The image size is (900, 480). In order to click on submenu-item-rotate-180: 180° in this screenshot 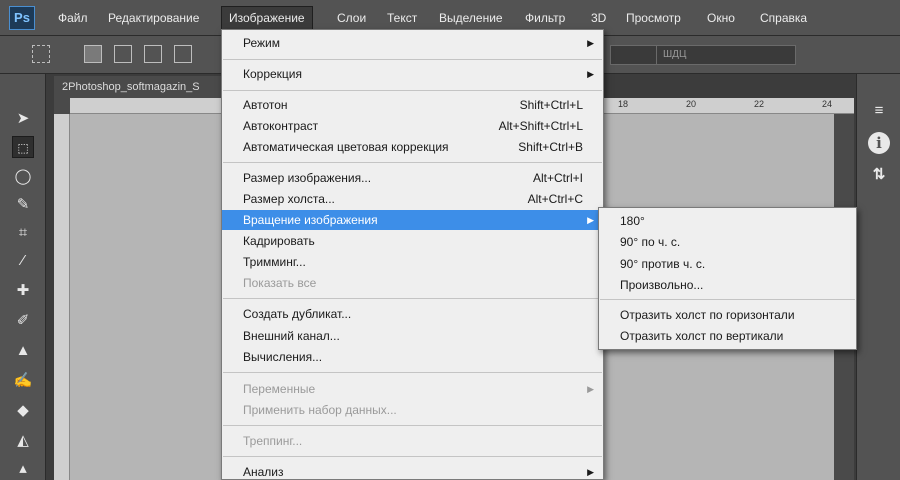, I will do `click(727, 221)`.